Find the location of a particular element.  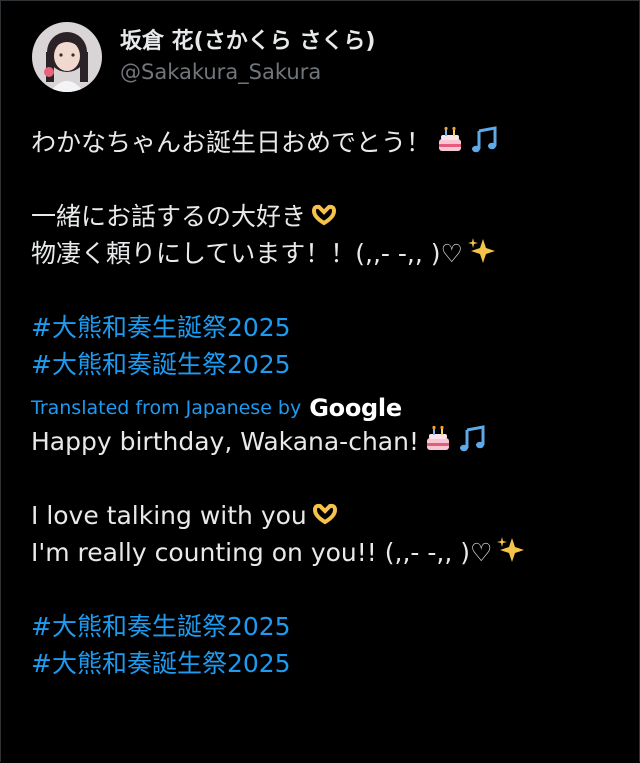

post-text-1: わかなちゃんお誕生日おめでとう！ is located at coordinates (231, 142).